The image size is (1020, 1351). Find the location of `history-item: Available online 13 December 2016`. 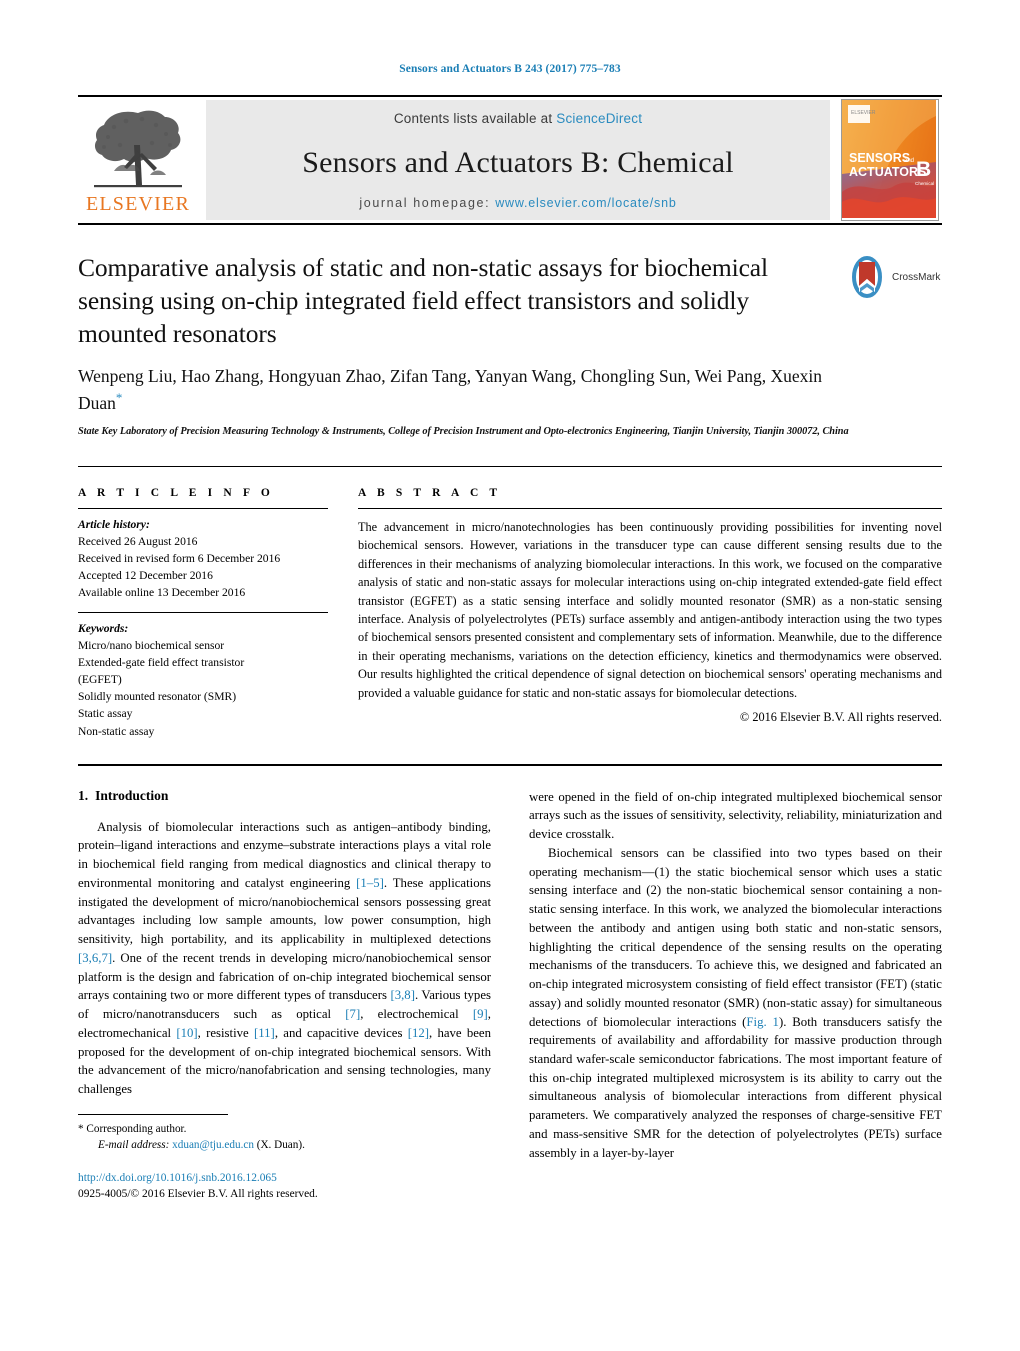

history-item: Available online 13 December 2016 is located at coordinates (162, 593).